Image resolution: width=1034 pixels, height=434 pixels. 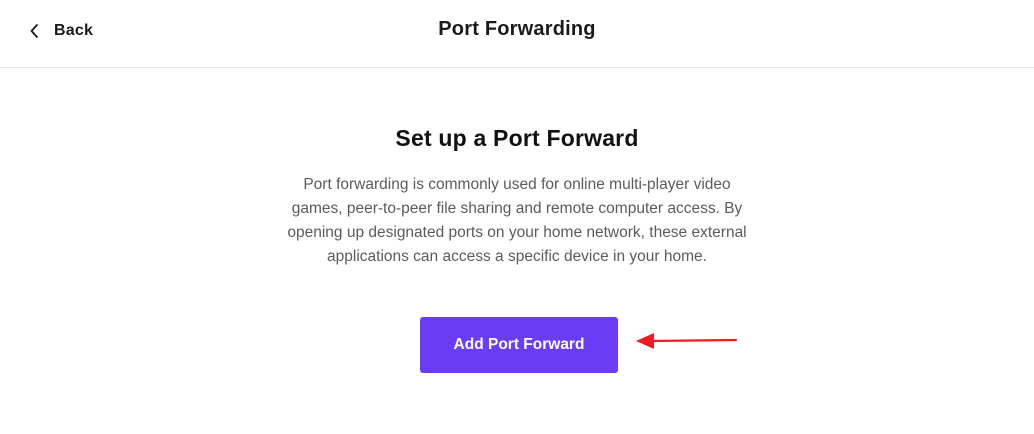 I want to click on red-arrow-annotation, so click(x=687, y=341).